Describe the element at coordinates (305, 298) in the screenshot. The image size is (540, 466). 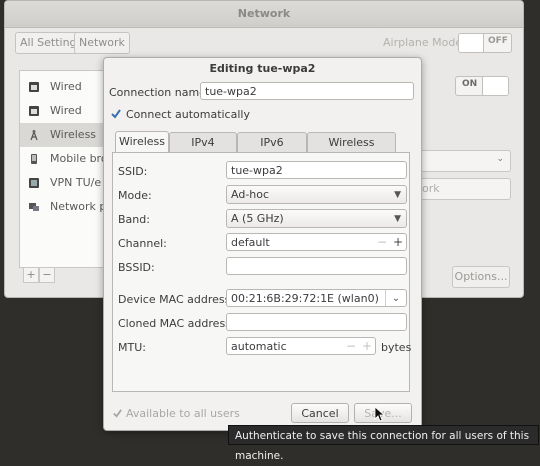
I see `device-mac-value: 00:21:6B:29:72:1E (wlan0)` at that location.